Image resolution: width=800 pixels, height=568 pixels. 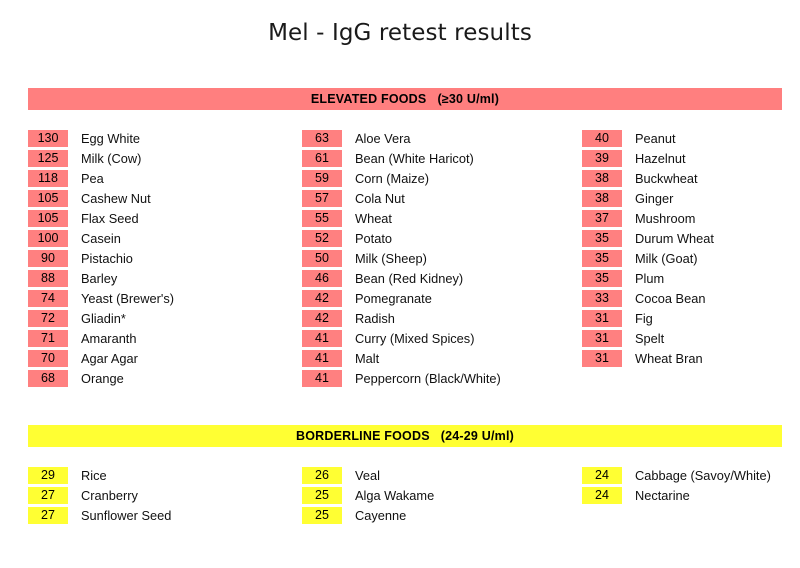 What do you see at coordinates (392, 178) in the screenshot?
I see `food-name-label: Corn (Maize)` at bounding box center [392, 178].